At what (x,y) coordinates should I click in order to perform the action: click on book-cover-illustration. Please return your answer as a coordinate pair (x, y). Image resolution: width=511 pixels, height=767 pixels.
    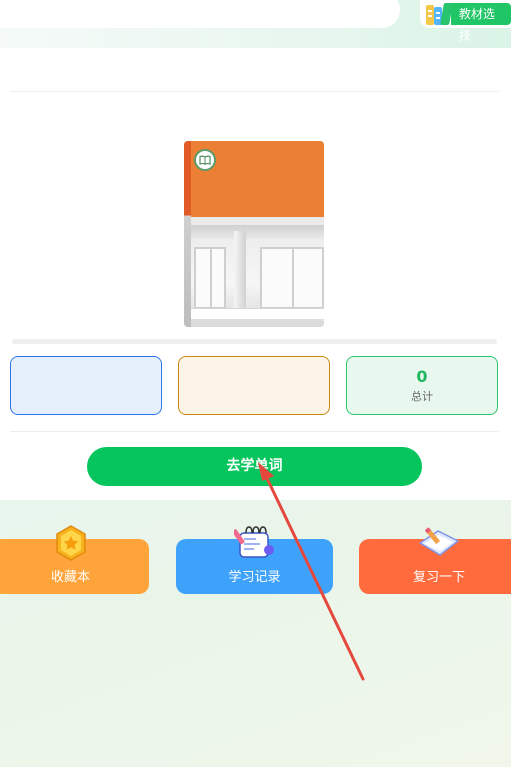
    Looking at the image, I should click on (254, 272).